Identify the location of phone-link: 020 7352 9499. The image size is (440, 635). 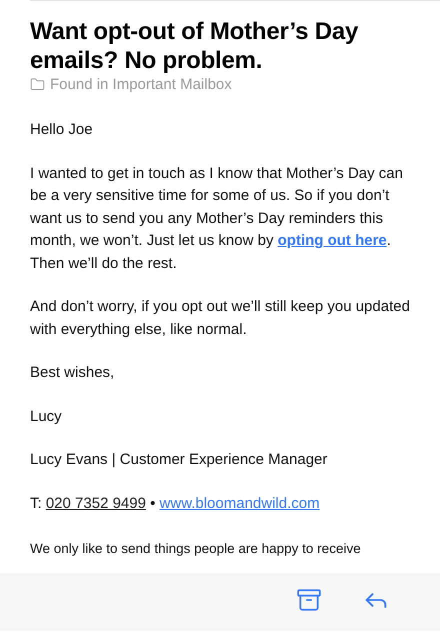
(96, 503).